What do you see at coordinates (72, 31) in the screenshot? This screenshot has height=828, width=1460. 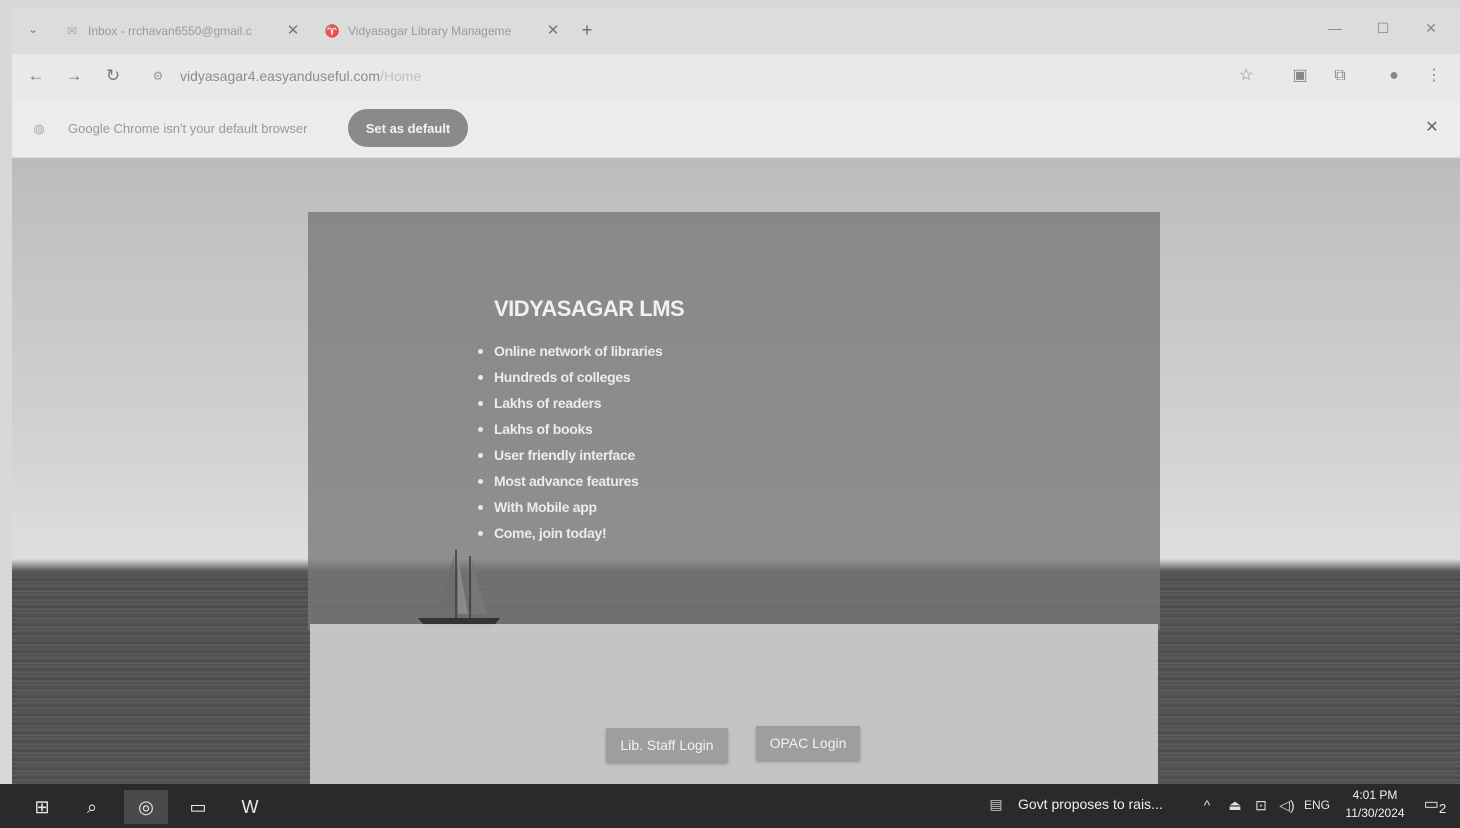 I see `gmail-icon: ✉` at bounding box center [72, 31].